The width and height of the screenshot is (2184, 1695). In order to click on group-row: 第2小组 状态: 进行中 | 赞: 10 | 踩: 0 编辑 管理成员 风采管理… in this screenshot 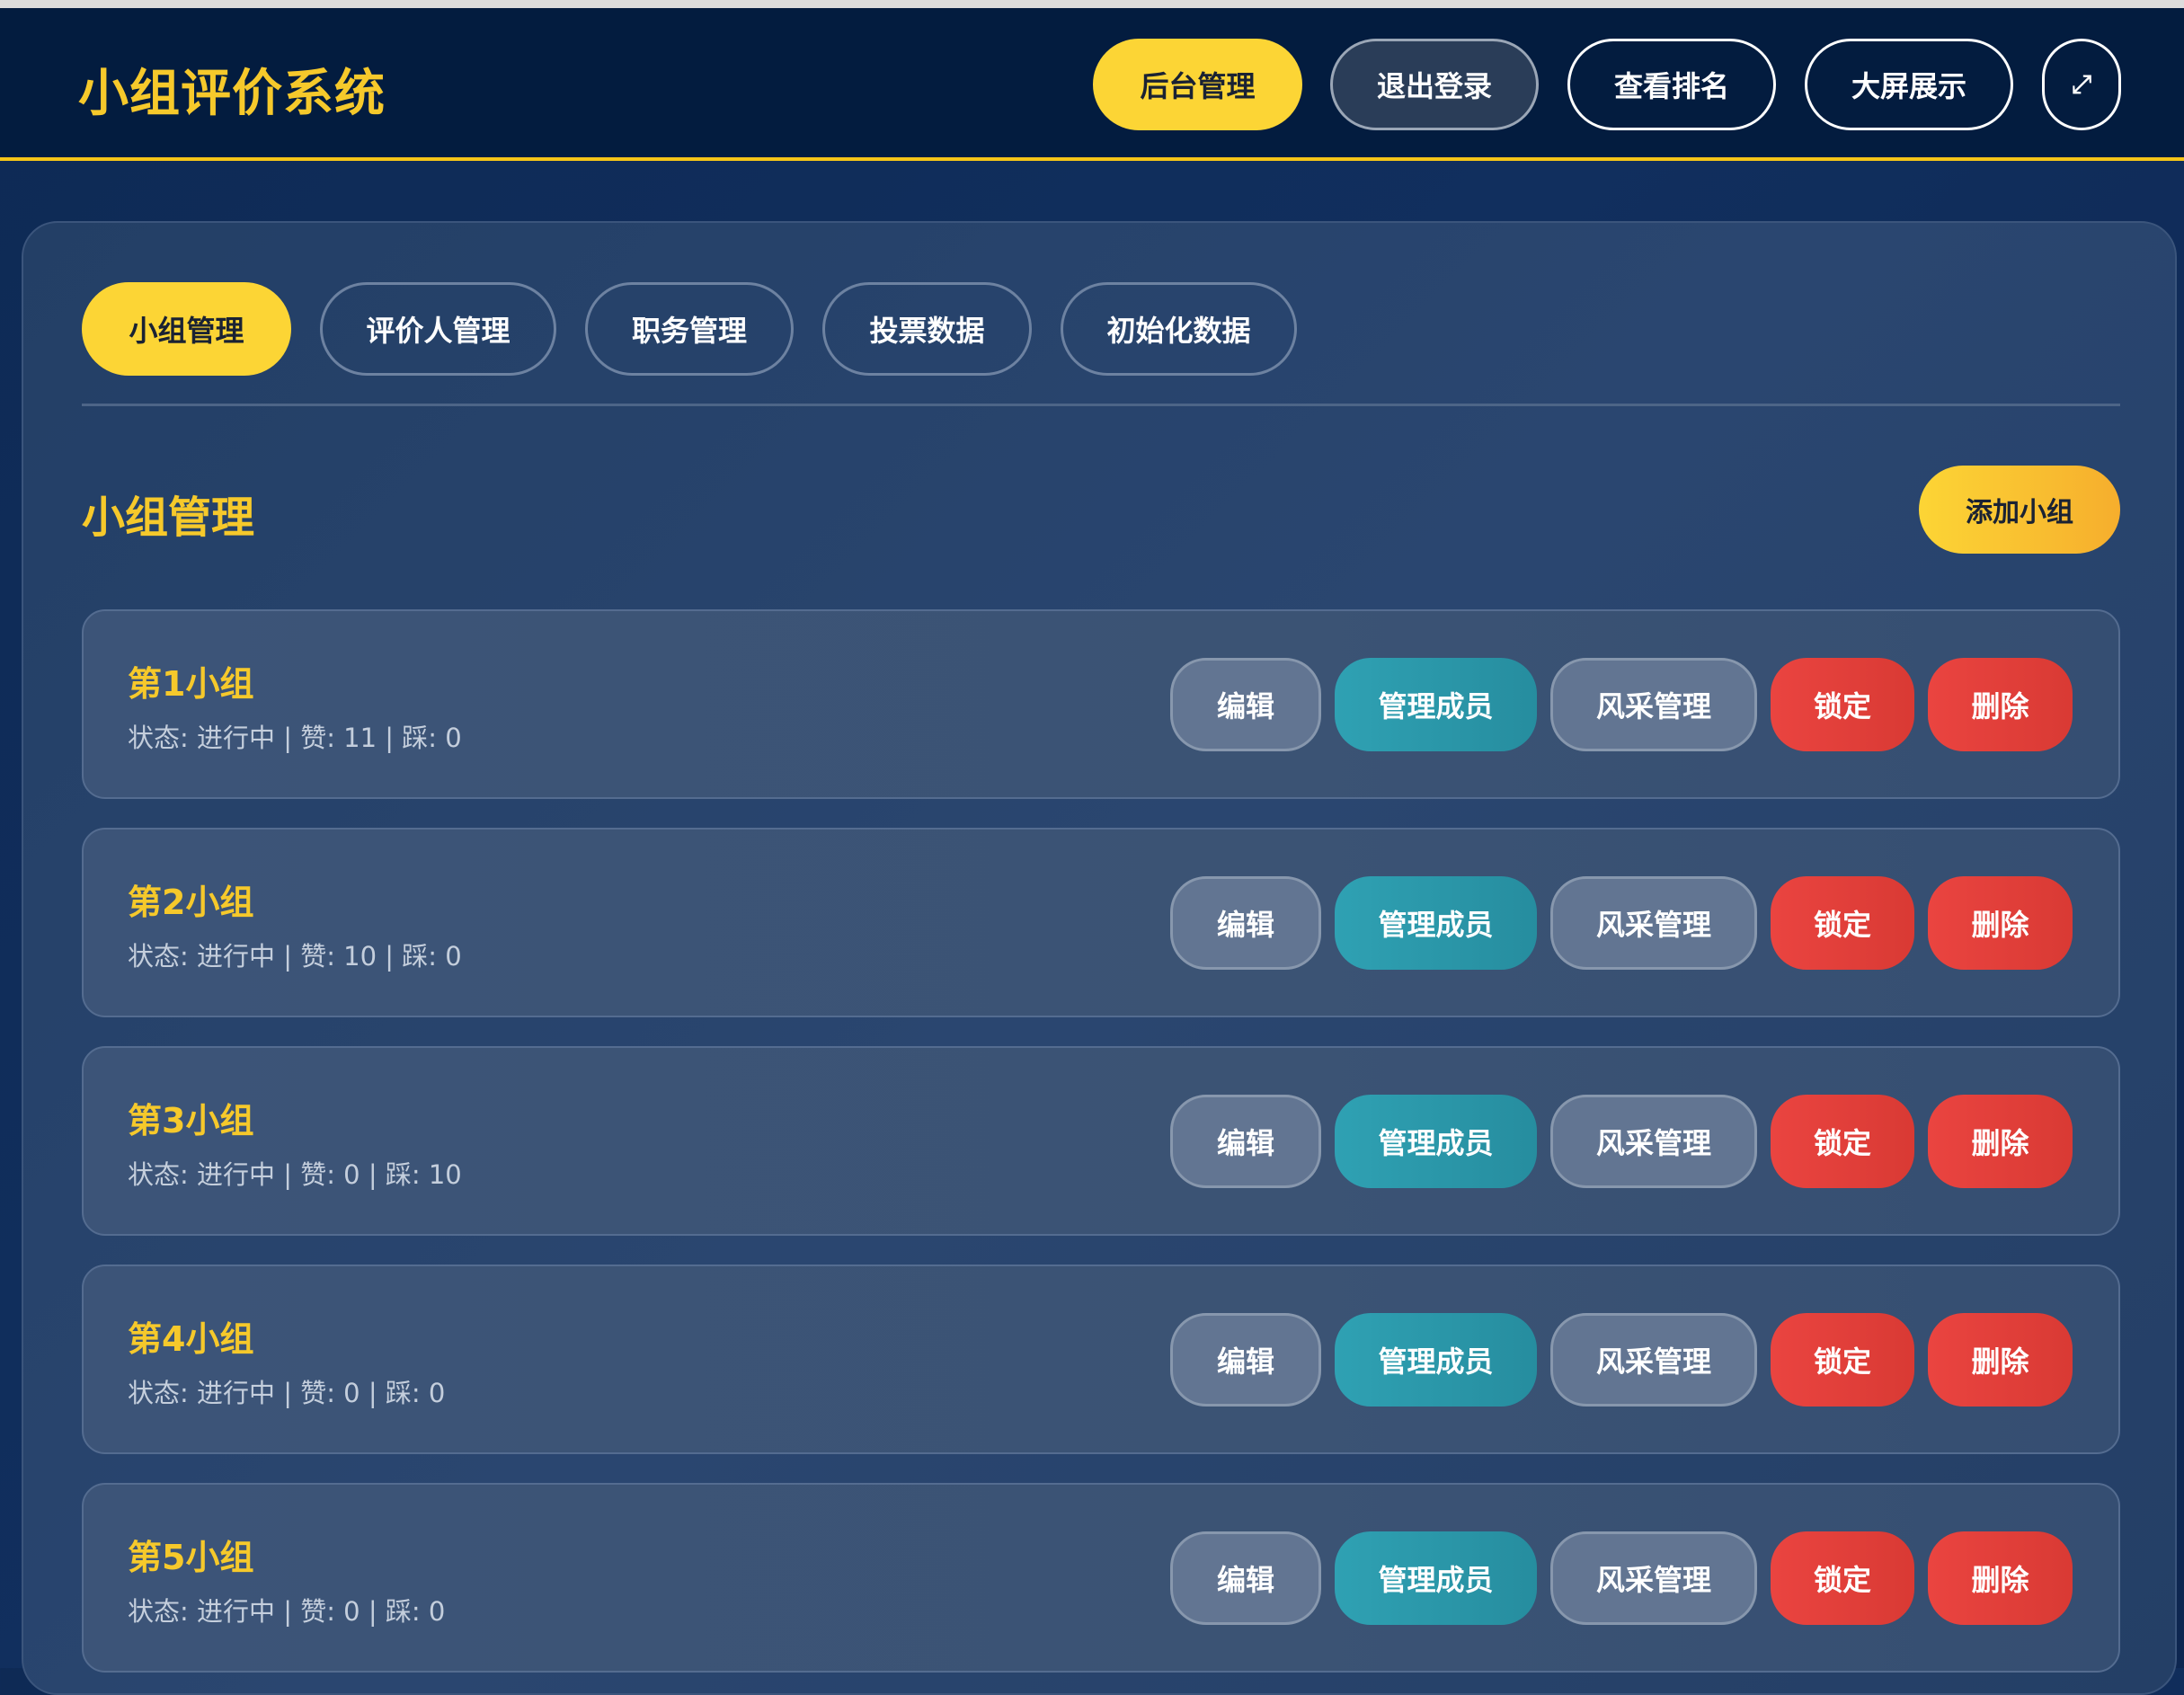, I will do `click(1101, 923)`.